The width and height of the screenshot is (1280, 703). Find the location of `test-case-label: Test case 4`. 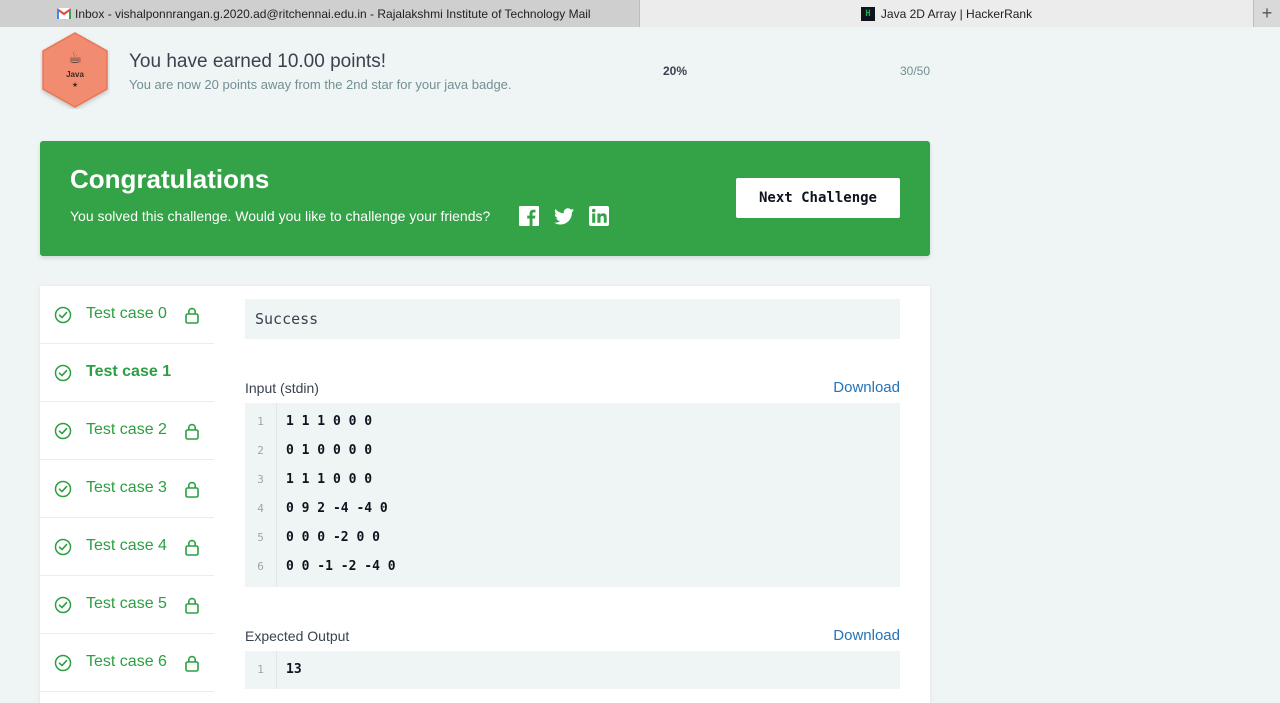

test-case-label: Test case 4 is located at coordinates (126, 545).